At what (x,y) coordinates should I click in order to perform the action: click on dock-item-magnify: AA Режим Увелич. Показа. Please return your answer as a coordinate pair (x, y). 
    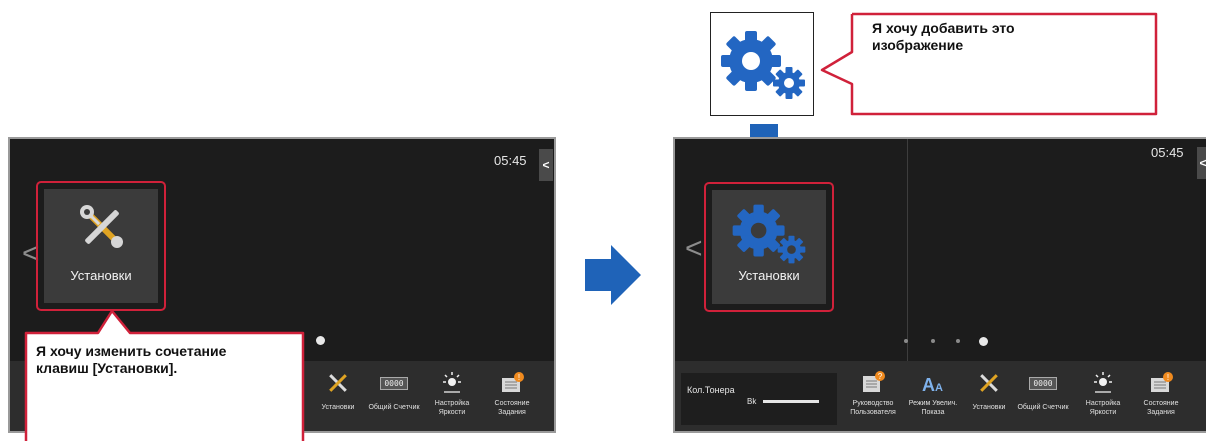
    Looking at the image, I should click on (933, 393).